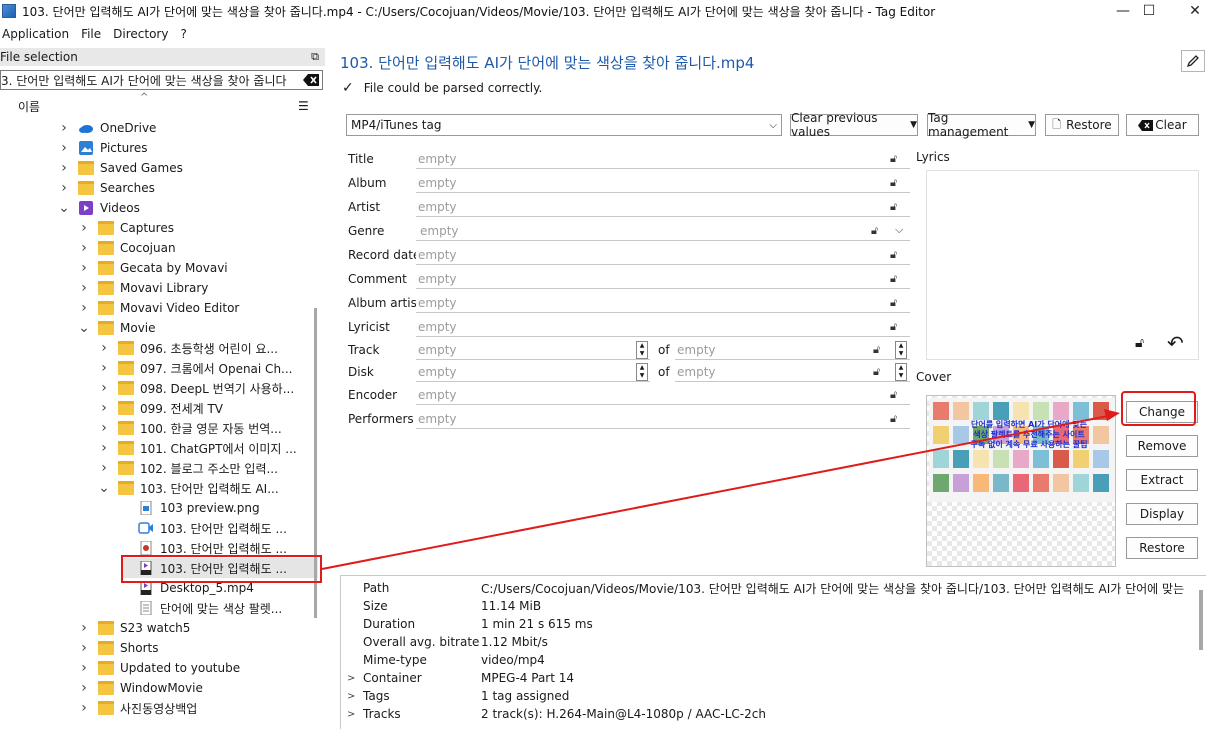 The width and height of the screenshot is (1206, 729). What do you see at coordinates (159, 328) in the screenshot?
I see `tree-item: ⌄ Movie` at bounding box center [159, 328].